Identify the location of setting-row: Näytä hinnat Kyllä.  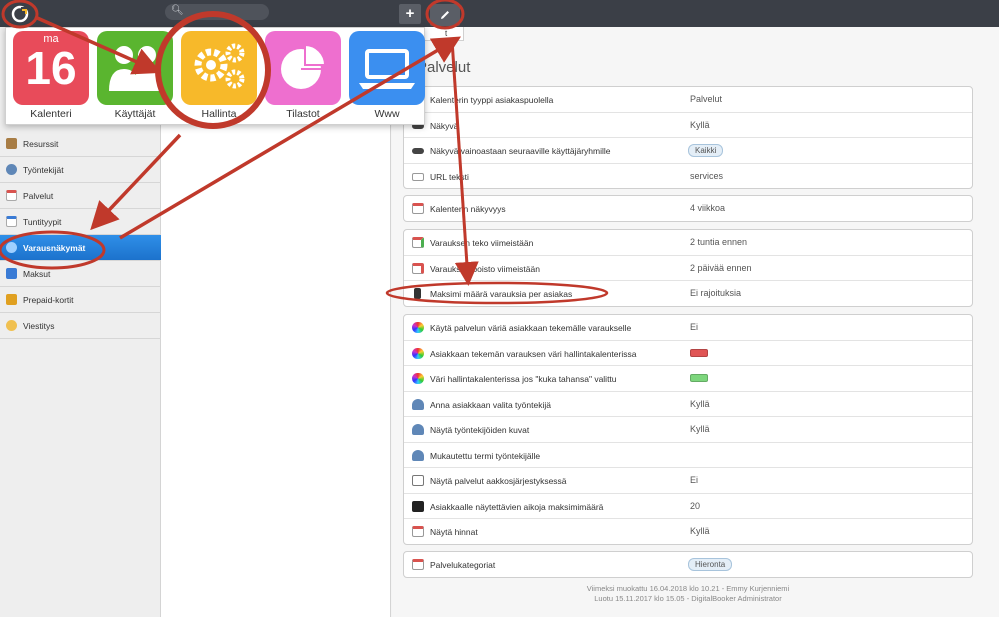
(688, 532).